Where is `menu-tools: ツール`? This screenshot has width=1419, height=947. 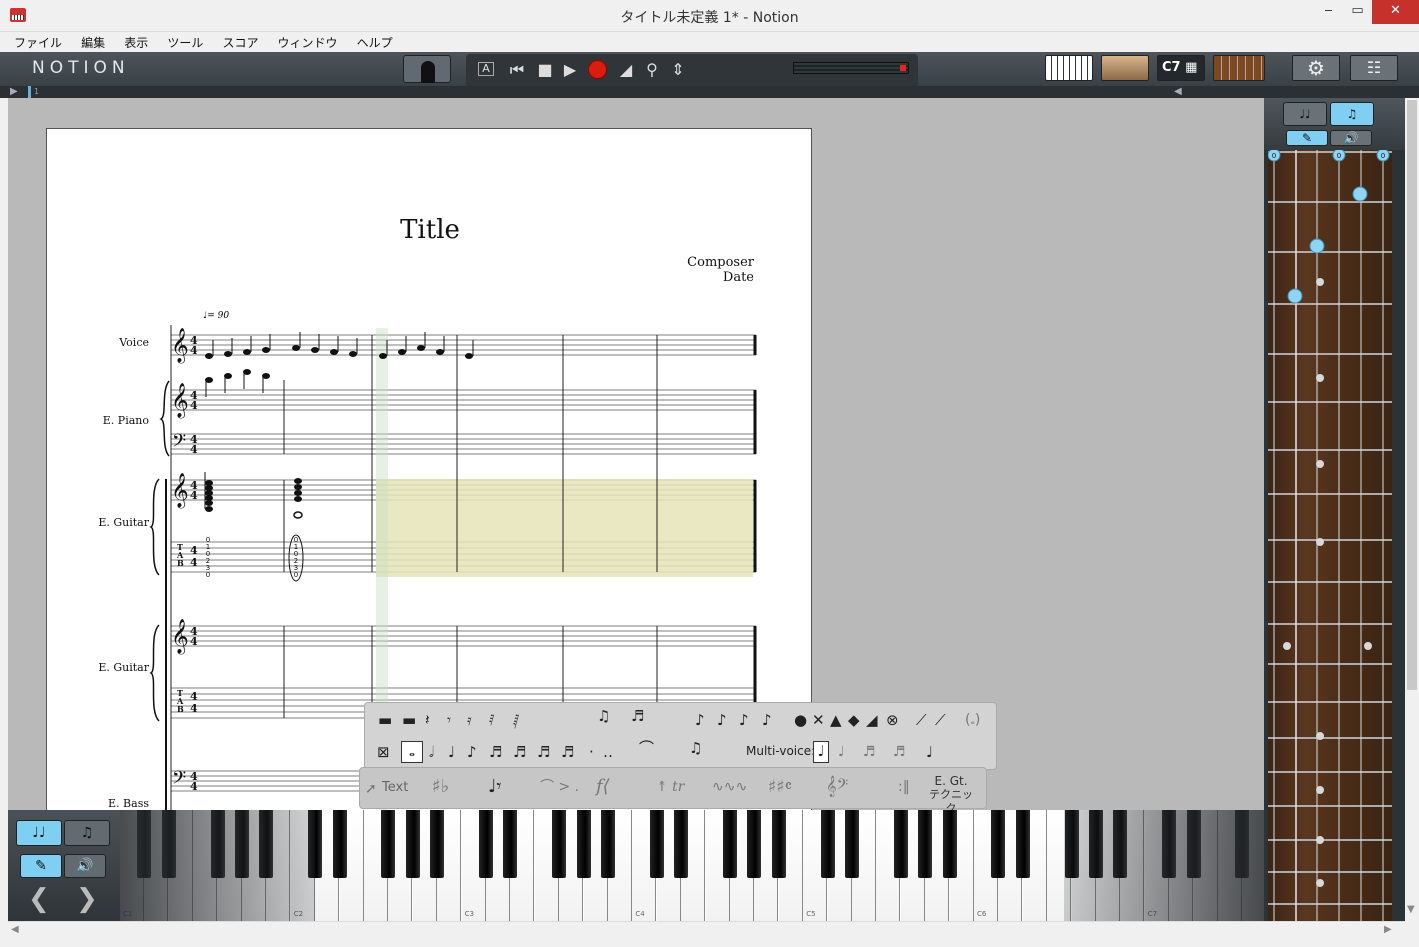
menu-tools: ツール is located at coordinates (185, 43).